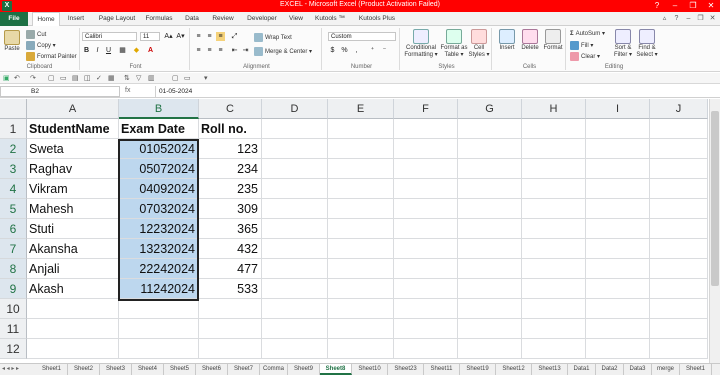 This screenshot has width=720, height=375. Describe the element at coordinates (84, 369) in the screenshot. I see `sheet-tab-sheet2: Sheet2` at that location.